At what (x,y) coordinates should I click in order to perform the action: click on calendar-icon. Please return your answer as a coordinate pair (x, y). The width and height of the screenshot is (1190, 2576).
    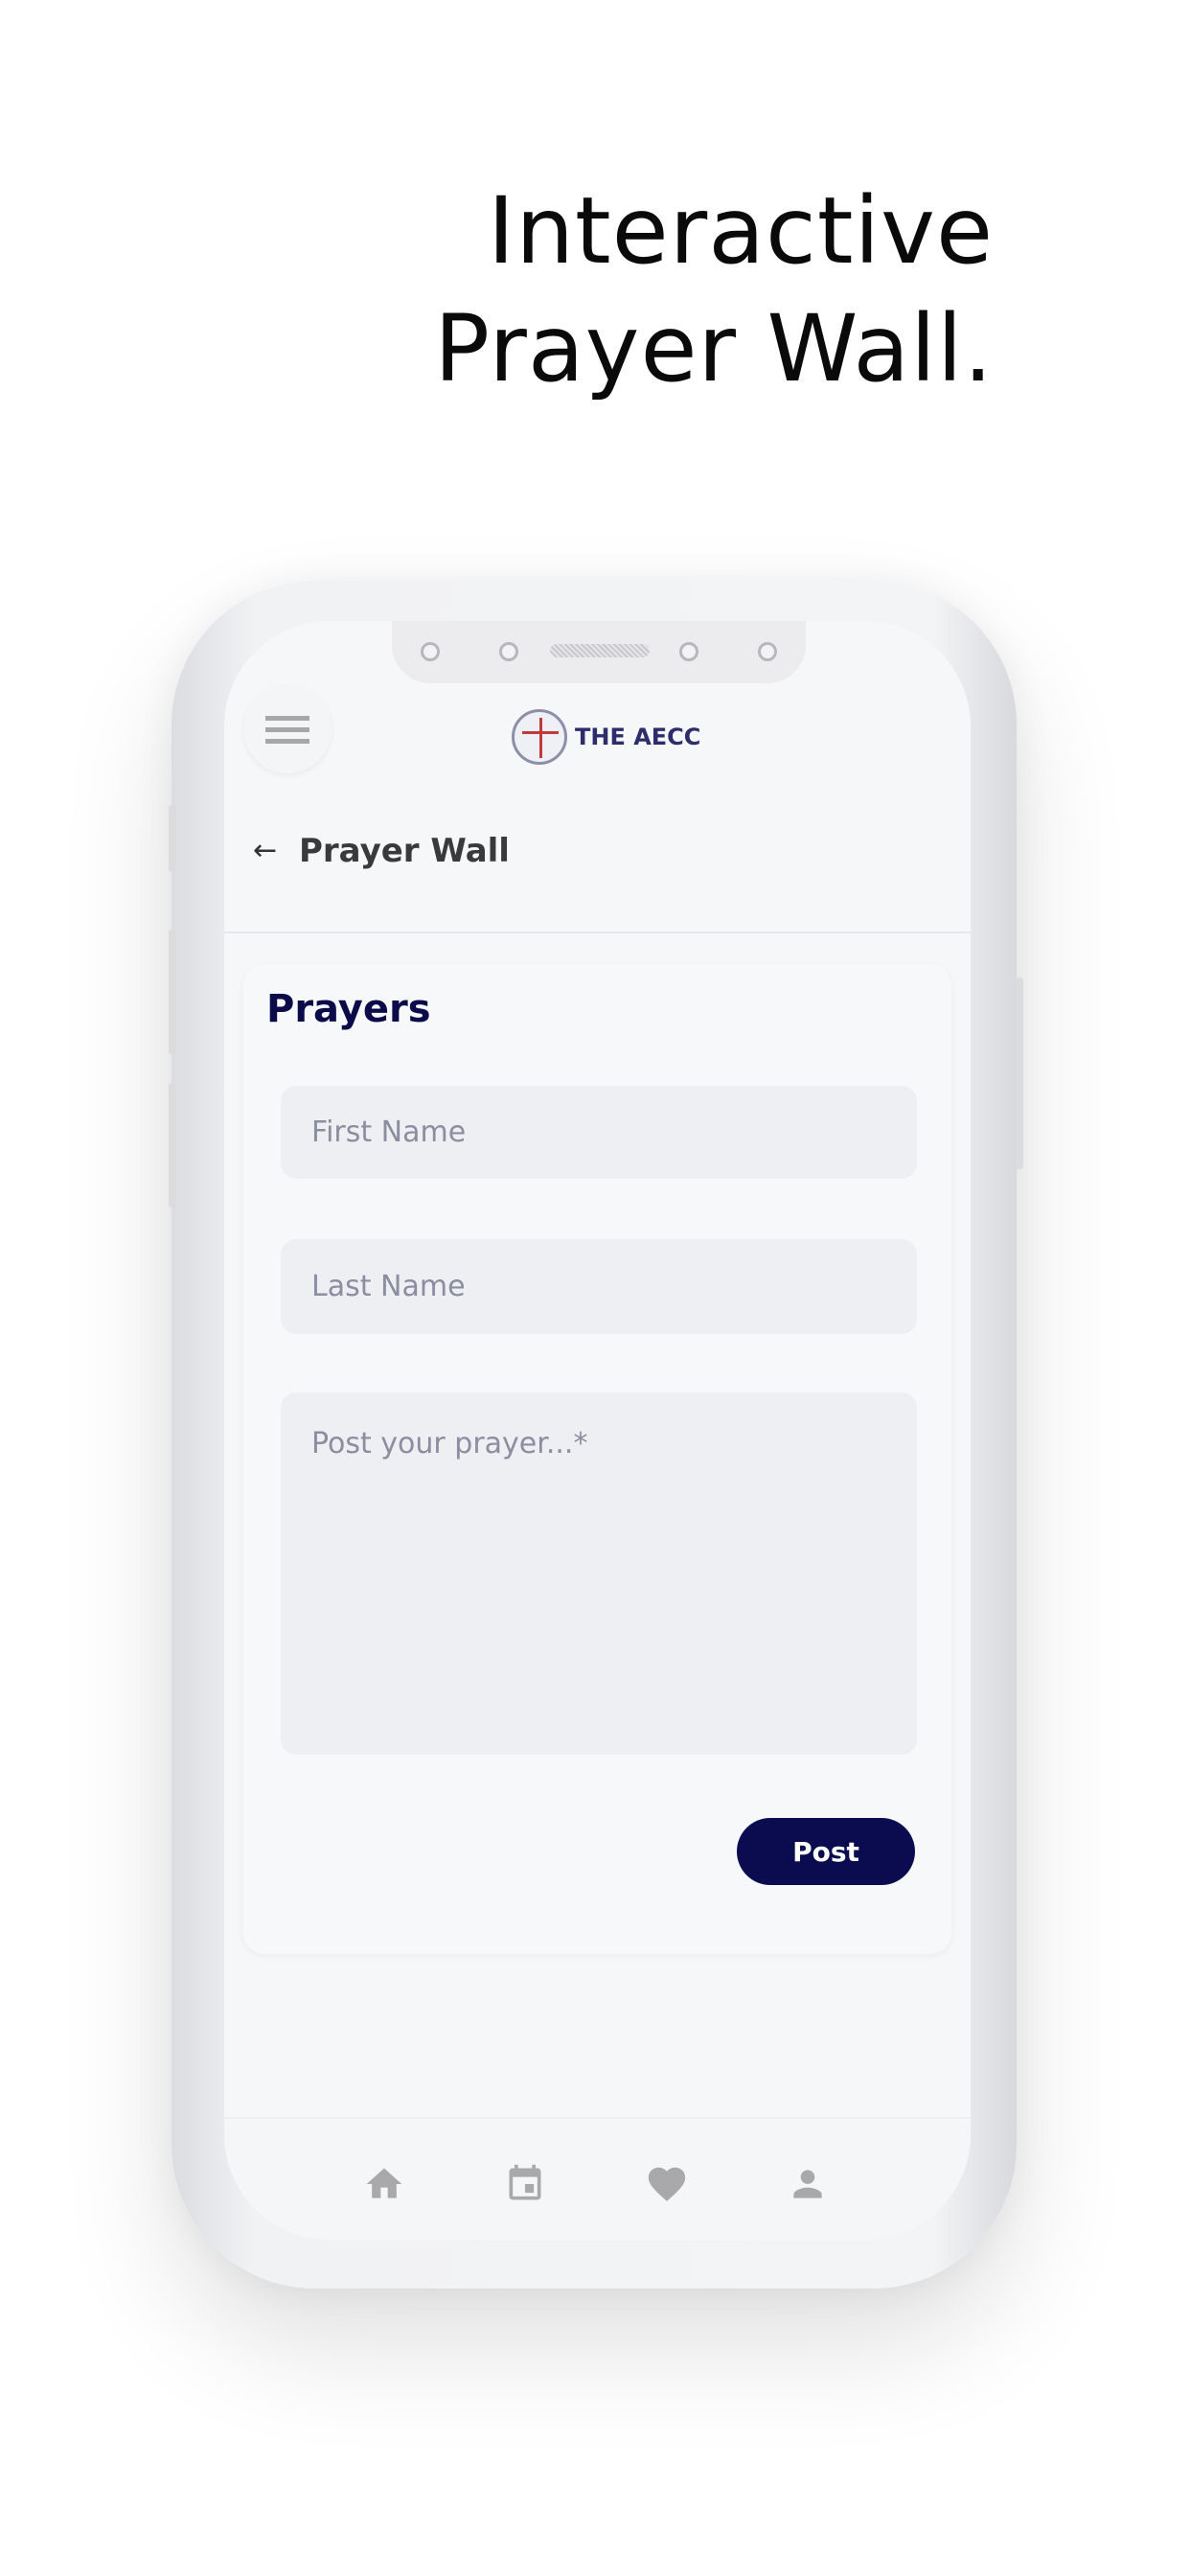
    Looking at the image, I should click on (525, 2182).